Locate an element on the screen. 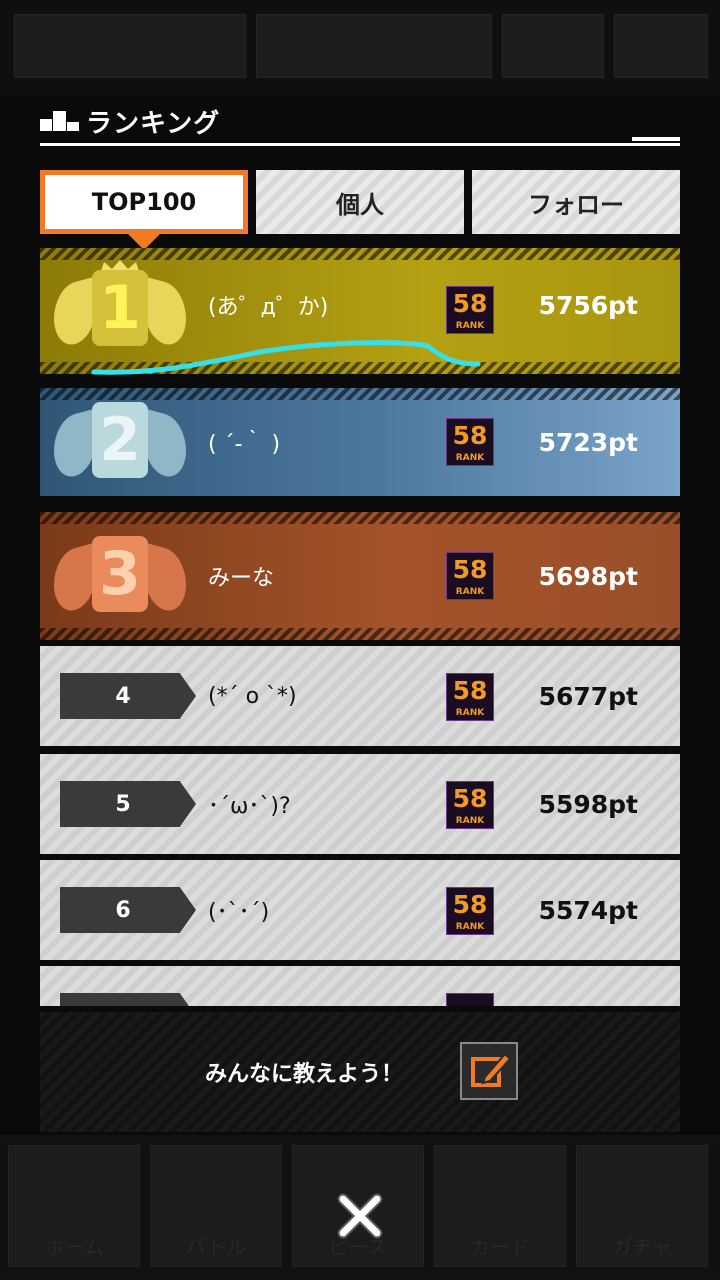  player-name: (･`･´) is located at coordinates (239, 912).